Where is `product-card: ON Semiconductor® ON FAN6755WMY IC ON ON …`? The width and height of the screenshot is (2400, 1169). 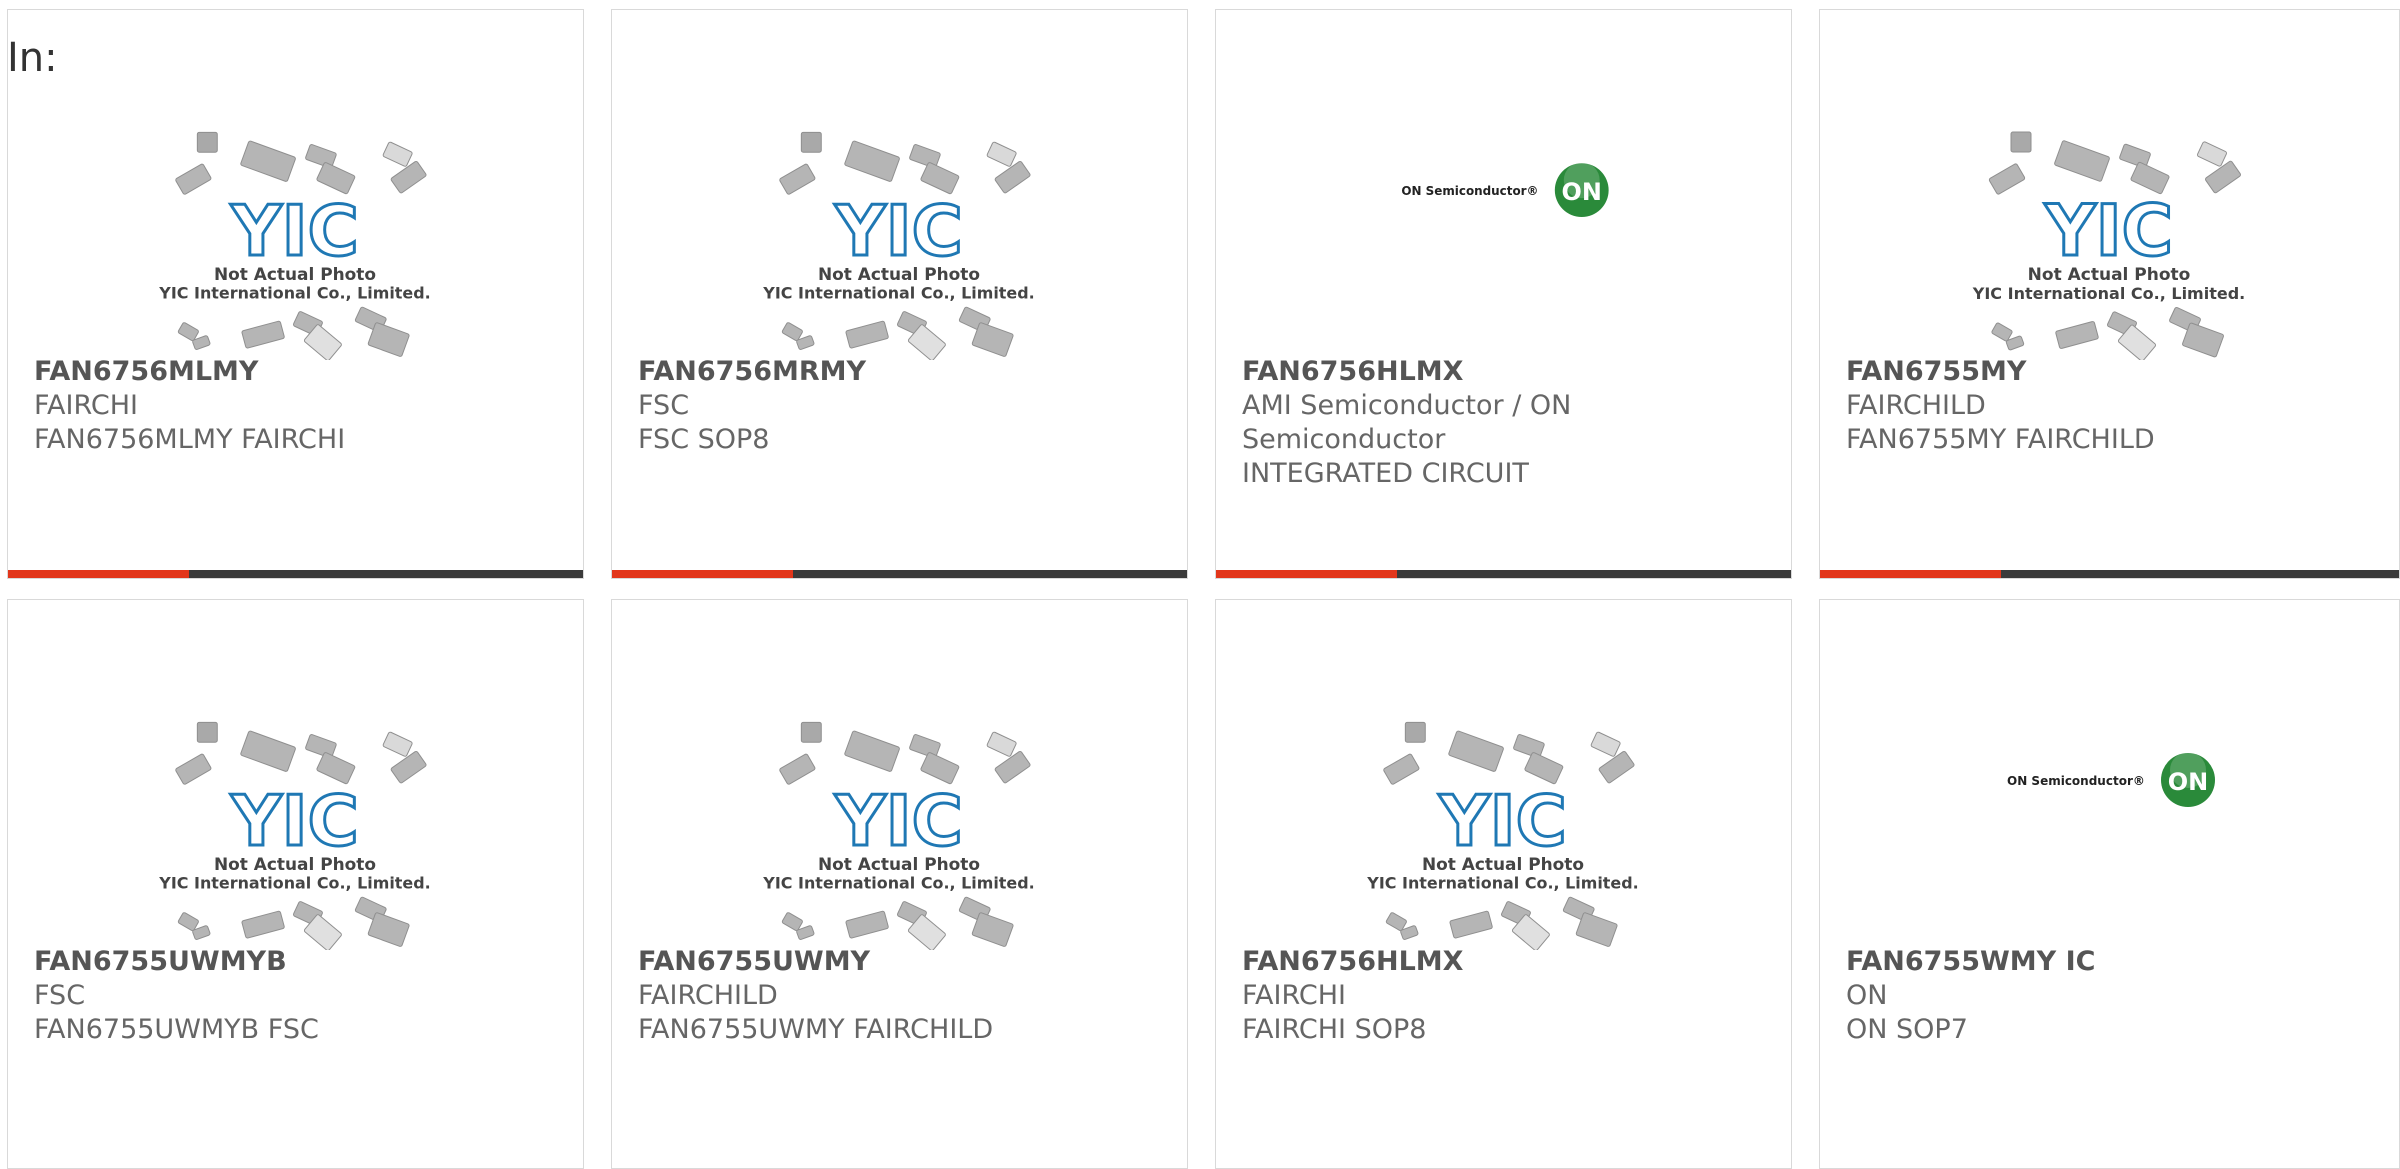 product-card: ON Semiconductor® ON FAN6755WMY IC ON ON … is located at coordinates (2109, 884).